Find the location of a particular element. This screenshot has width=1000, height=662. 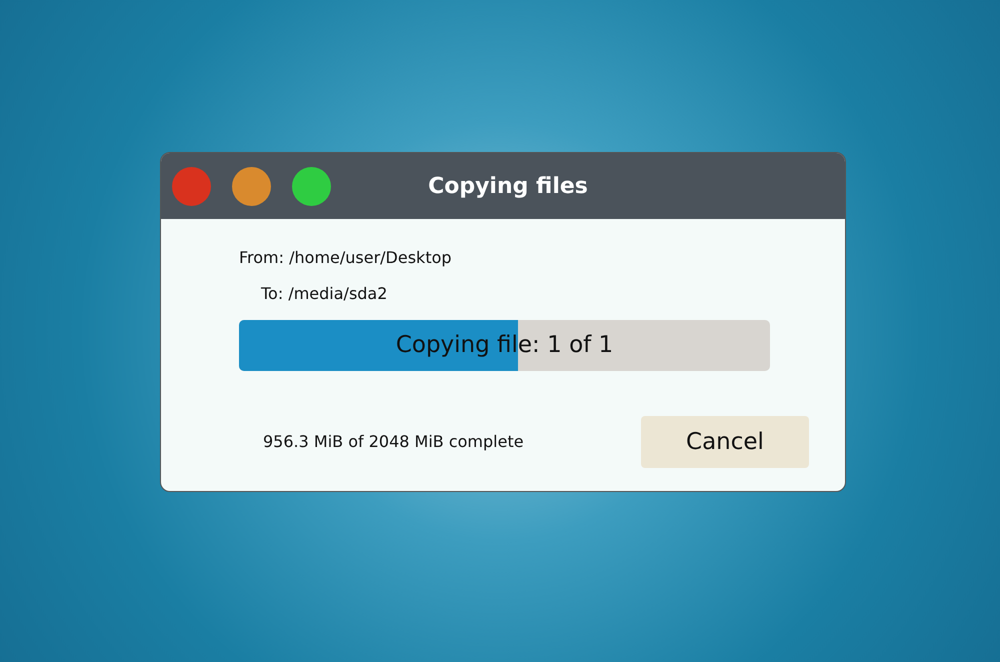

window-title: Copying files is located at coordinates (508, 186).